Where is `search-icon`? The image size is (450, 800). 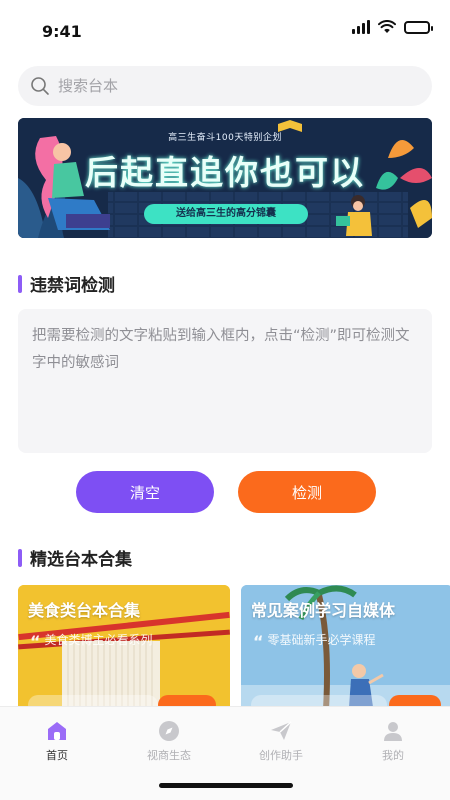
search-icon is located at coordinates (40, 86).